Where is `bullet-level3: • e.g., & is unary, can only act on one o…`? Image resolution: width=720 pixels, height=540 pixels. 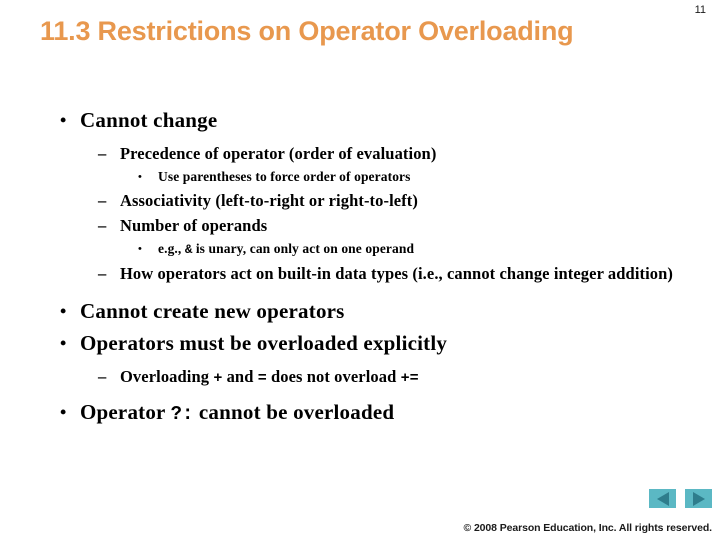 bullet-level3: • e.g., & is unary, can only act on one o… is located at coordinates (350, 249).